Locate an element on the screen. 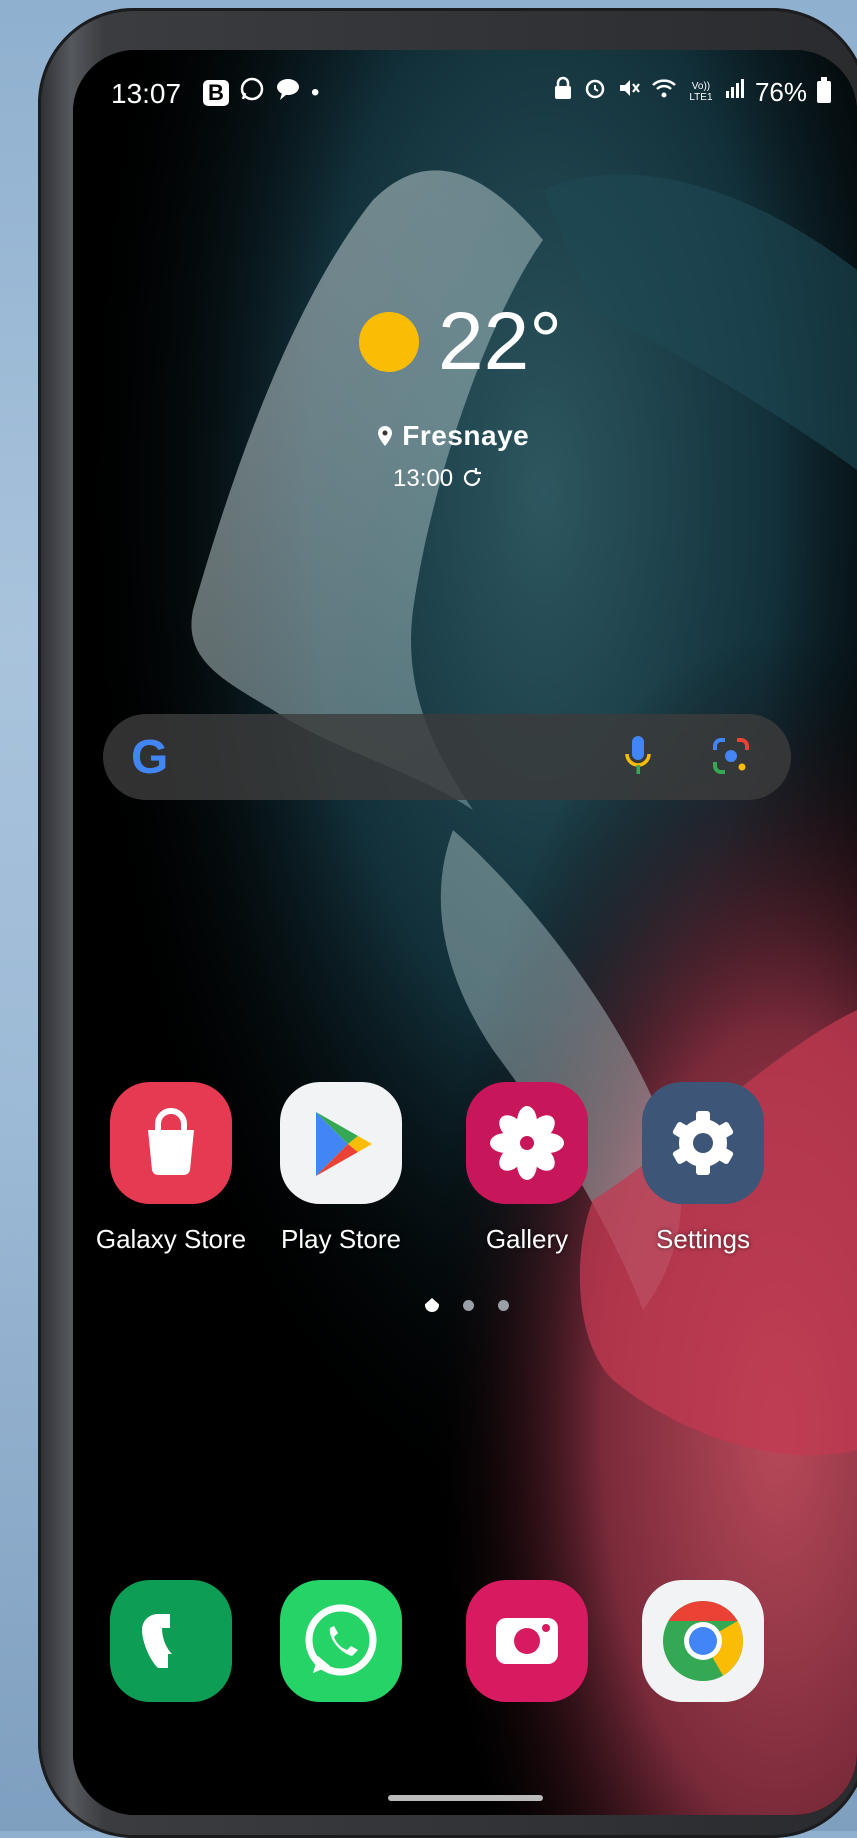 The width and height of the screenshot is (857, 1838). dock-camera is located at coordinates (527, 1641).